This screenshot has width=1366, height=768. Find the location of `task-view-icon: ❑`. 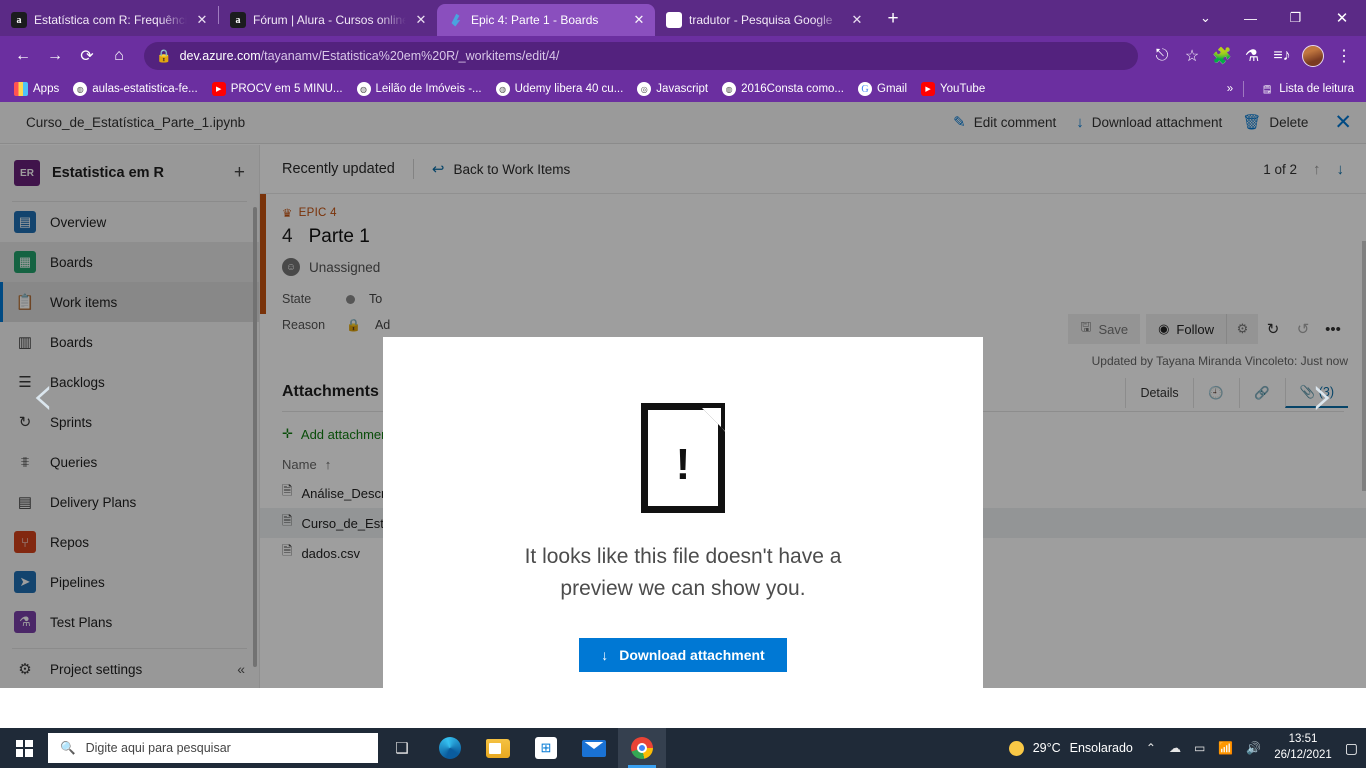

task-view-icon: ❑ is located at coordinates (402, 748).